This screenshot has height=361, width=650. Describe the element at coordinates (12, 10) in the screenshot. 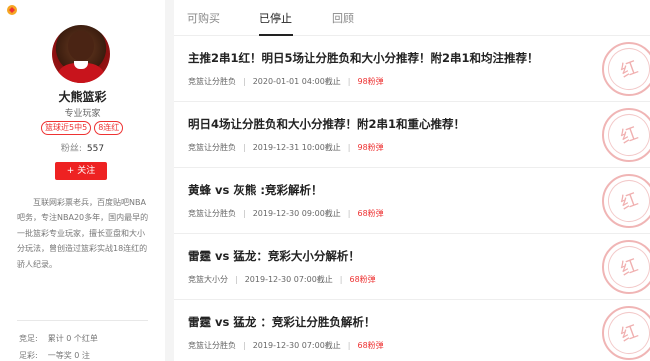

I see `logo-icon` at that location.